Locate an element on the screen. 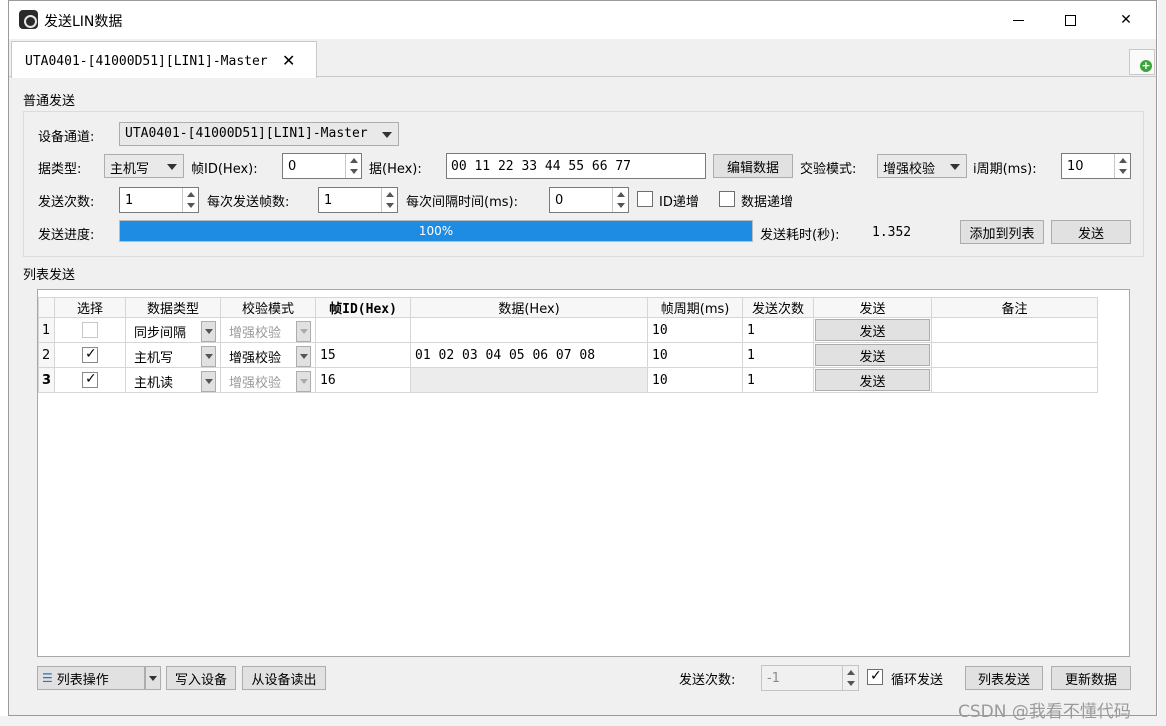 The image size is (1166, 726). column-header-select: 选择 is located at coordinates (90, 307).